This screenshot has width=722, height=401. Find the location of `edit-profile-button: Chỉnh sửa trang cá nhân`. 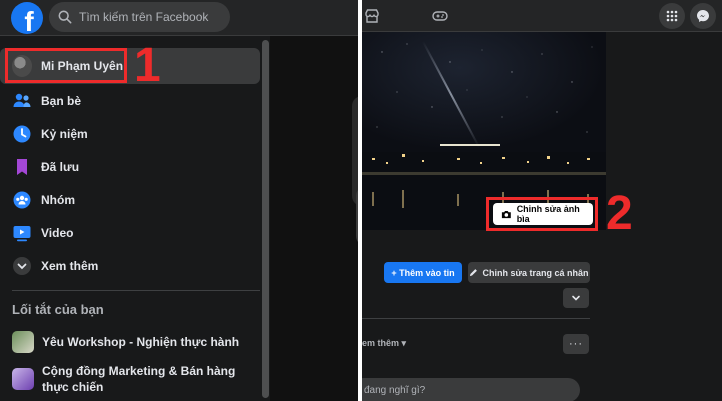

edit-profile-button: Chỉnh sửa trang cá nhân is located at coordinates (529, 272).